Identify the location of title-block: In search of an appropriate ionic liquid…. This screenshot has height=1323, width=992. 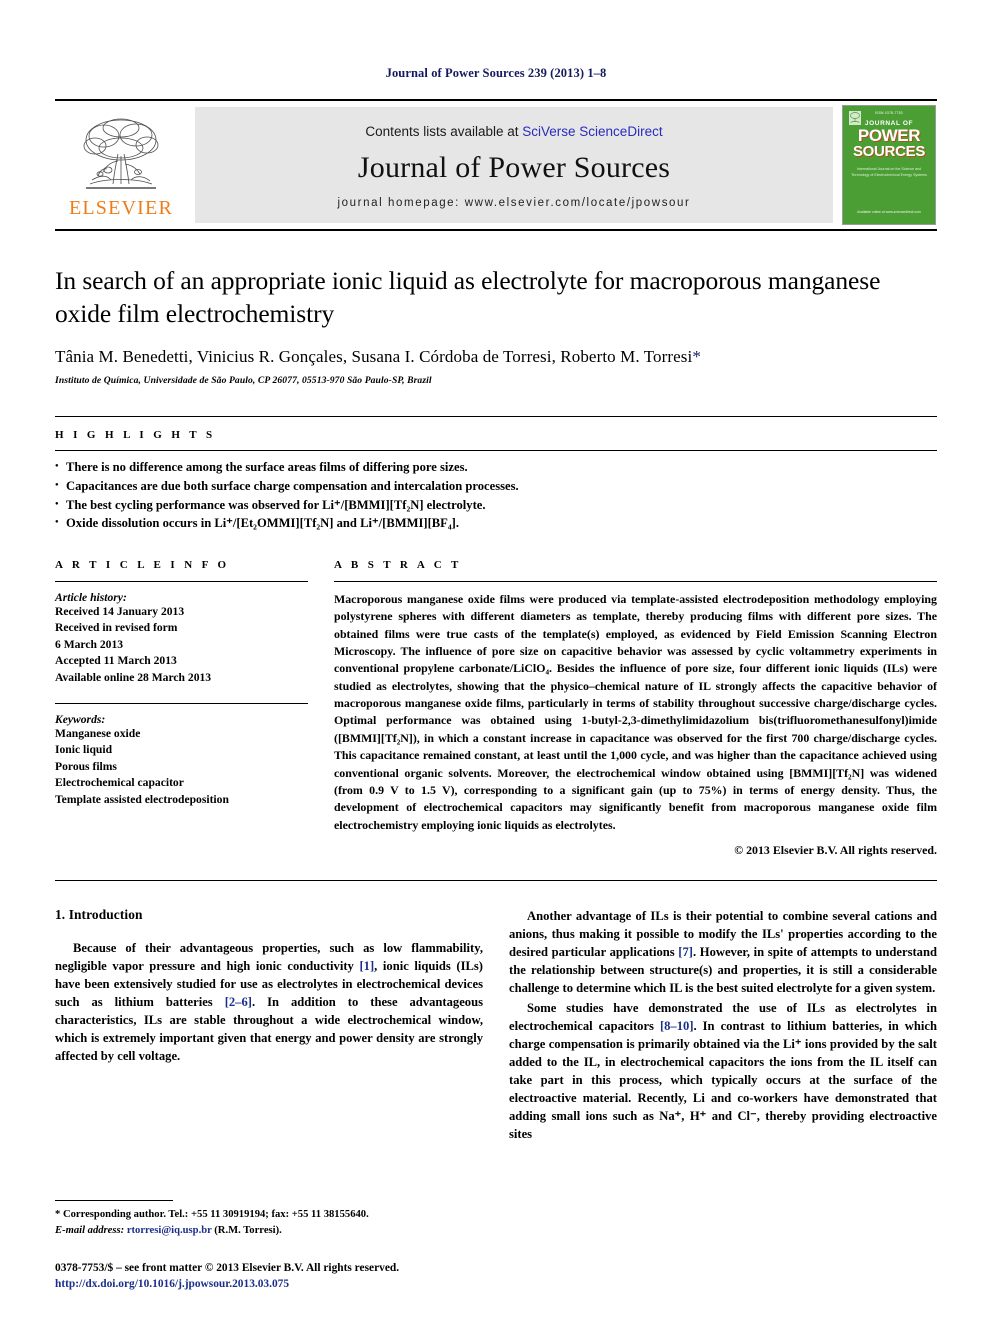
(496, 325).